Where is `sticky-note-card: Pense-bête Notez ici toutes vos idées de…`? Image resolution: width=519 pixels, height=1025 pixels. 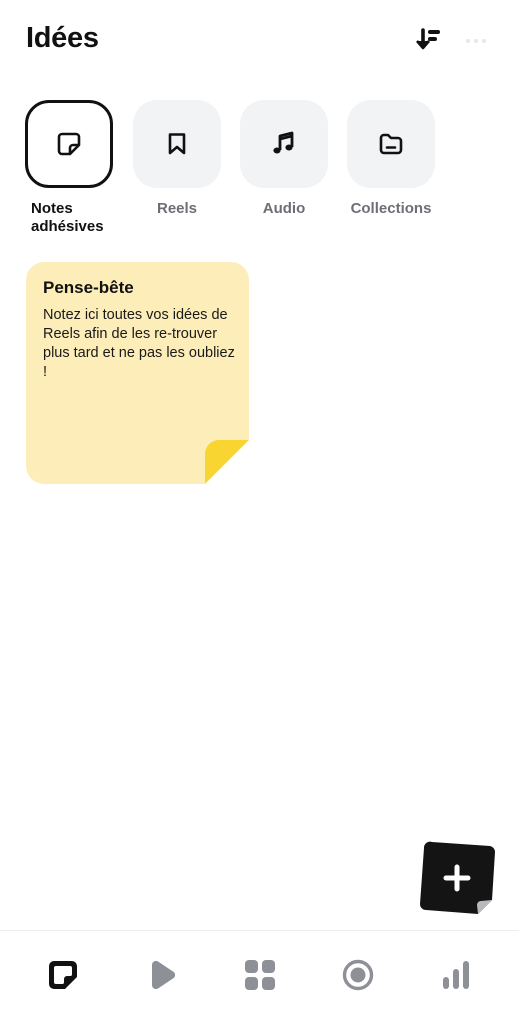
sticky-note-card: Pense-bête Notez ici toutes vos idées de… is located at coordinates (137, 373).